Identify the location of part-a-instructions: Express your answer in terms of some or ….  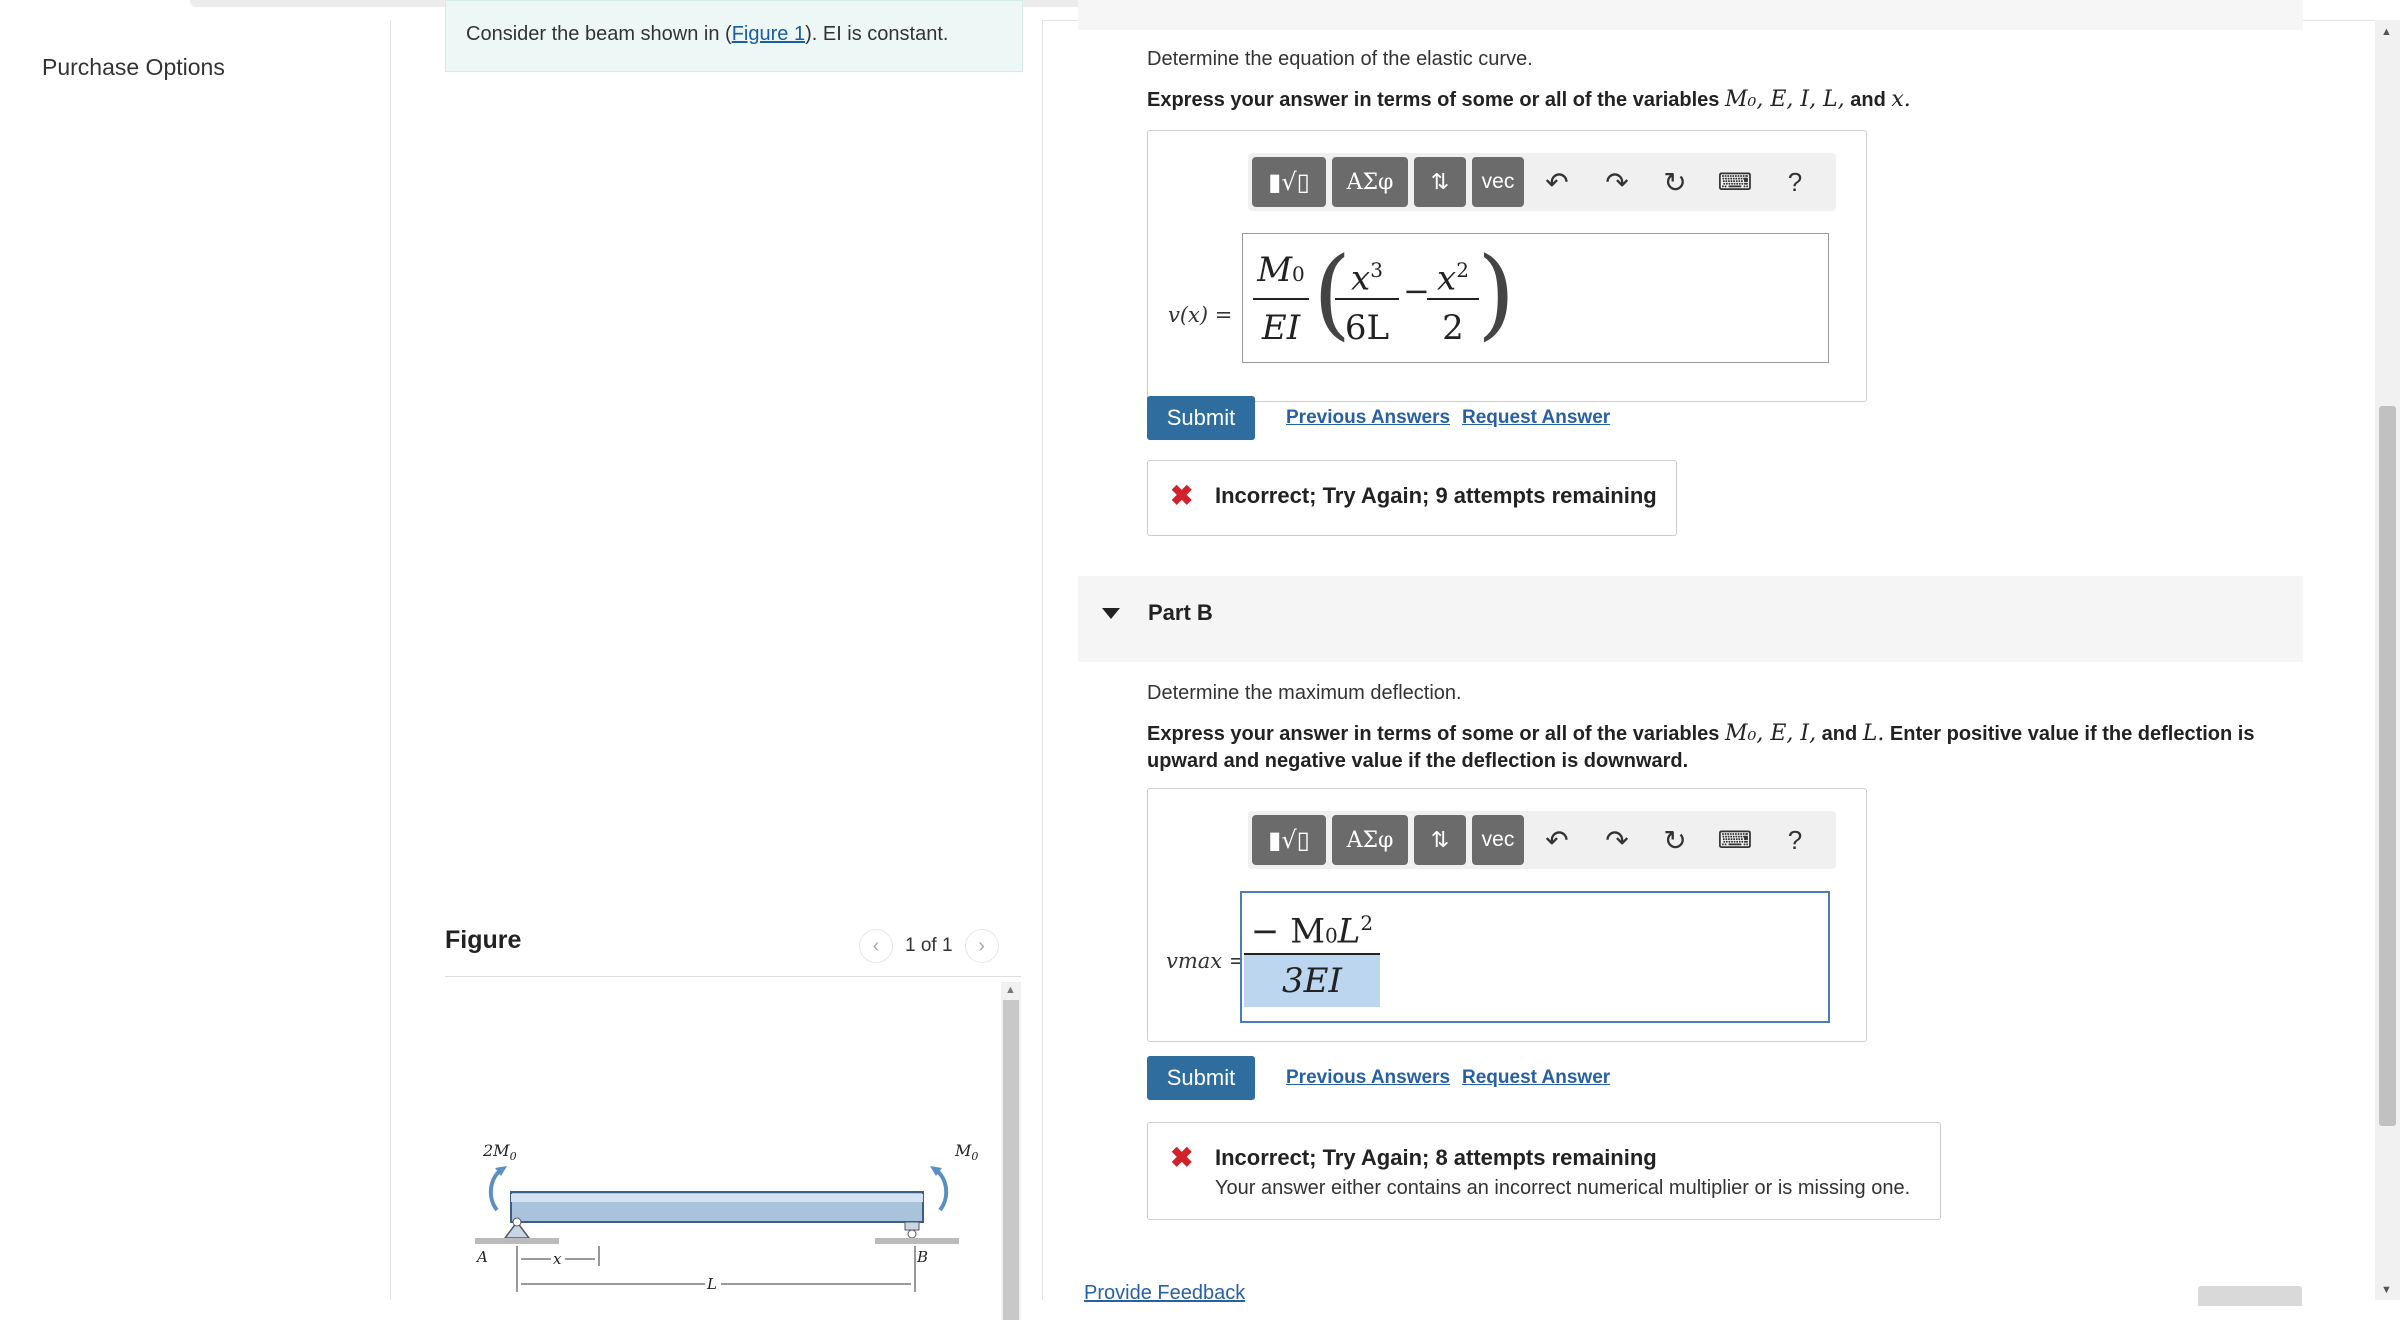
(1529, 99).